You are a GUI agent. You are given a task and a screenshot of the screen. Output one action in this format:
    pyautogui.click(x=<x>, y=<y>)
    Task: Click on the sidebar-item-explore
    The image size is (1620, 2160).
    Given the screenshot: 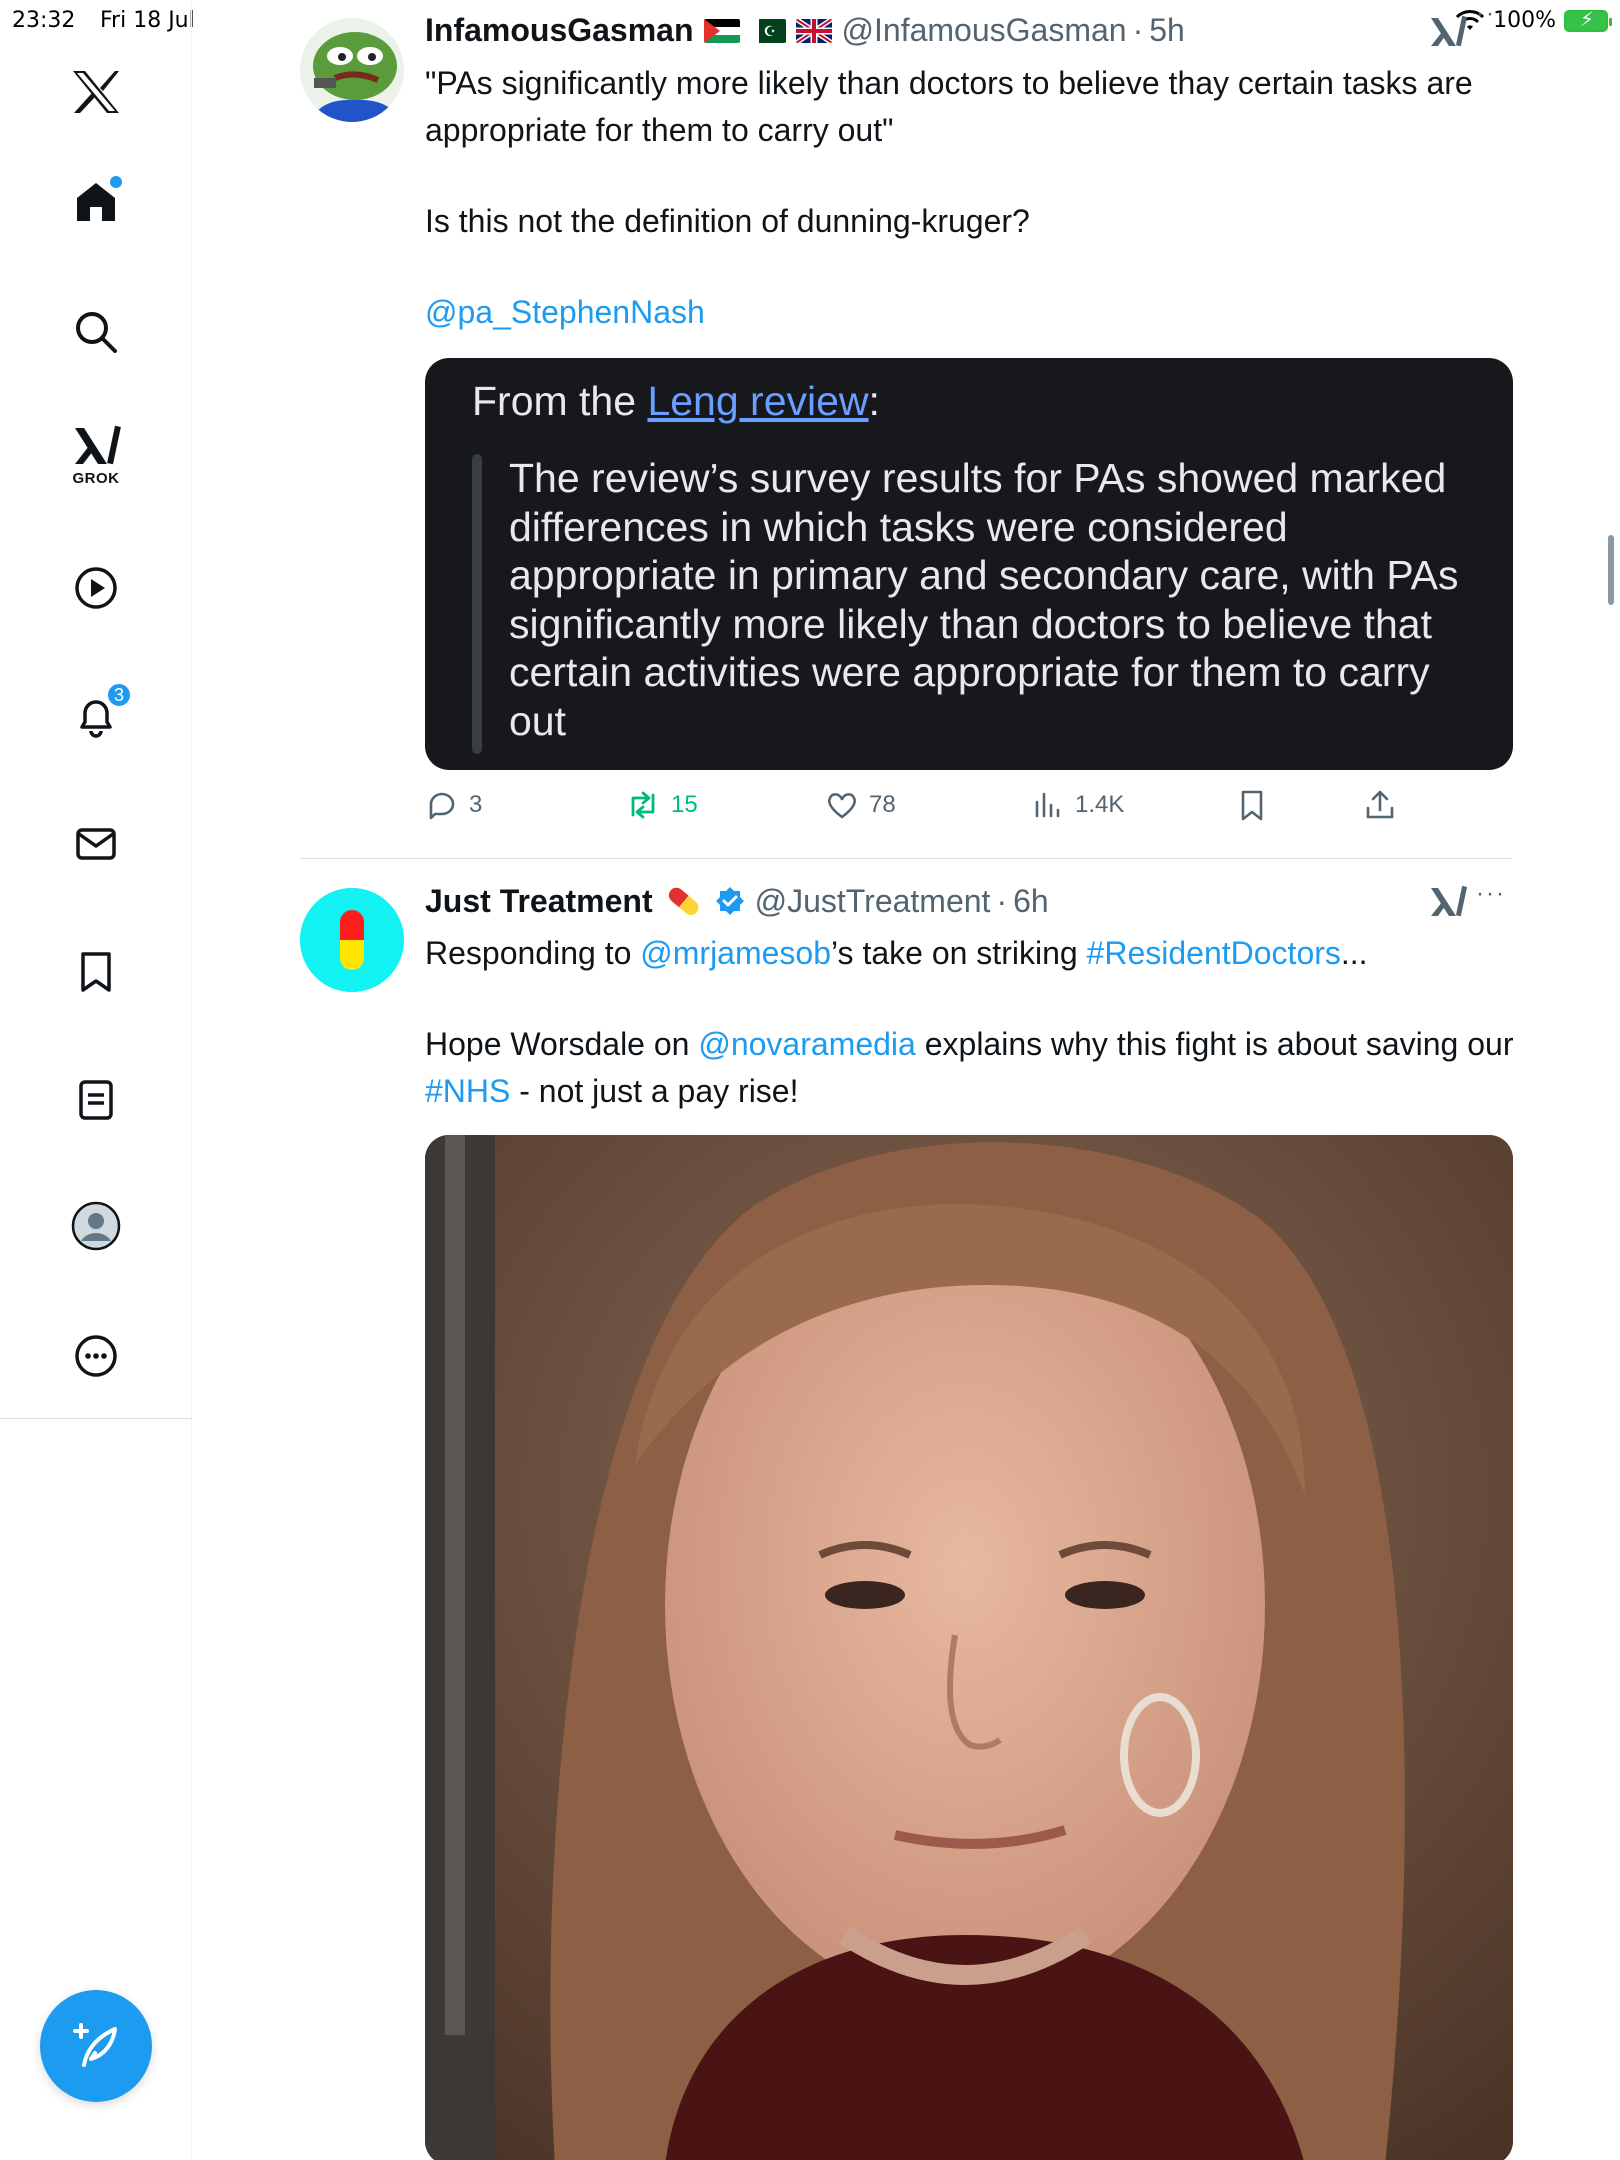 What is the action you would take?
    pyautogui.click(x=96, y=332)
    